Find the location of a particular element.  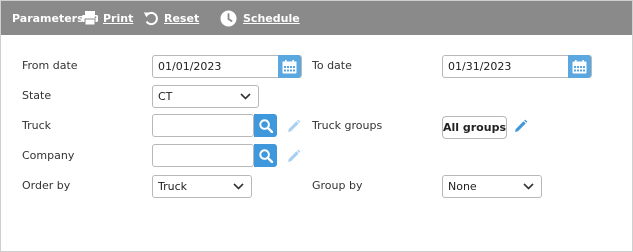

all-groups-button: All groups is located at coordinates (474, 127).